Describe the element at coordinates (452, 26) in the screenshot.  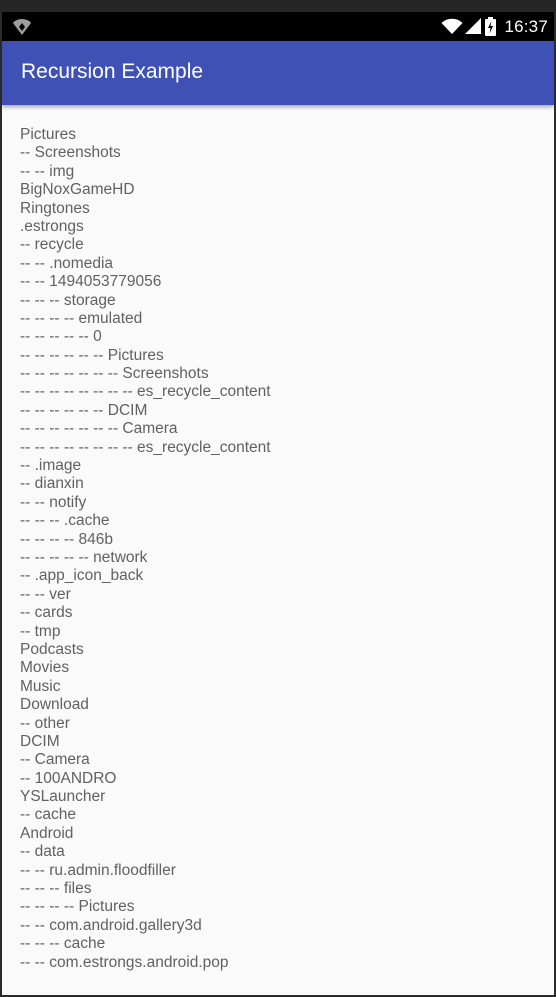
I see `wifi-icon` at that location.